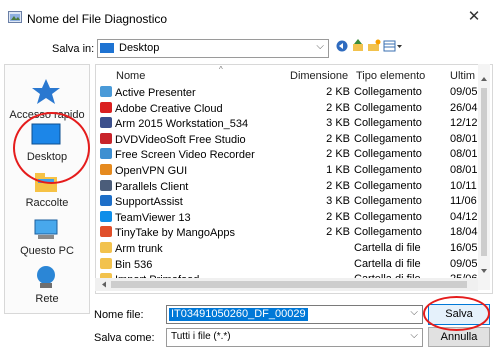 The image size is (493, 347). What do you see at coordinates (286, 284) in the screenshot?
I see `horizontal-scrollbar` at bounding box center [286, 284].